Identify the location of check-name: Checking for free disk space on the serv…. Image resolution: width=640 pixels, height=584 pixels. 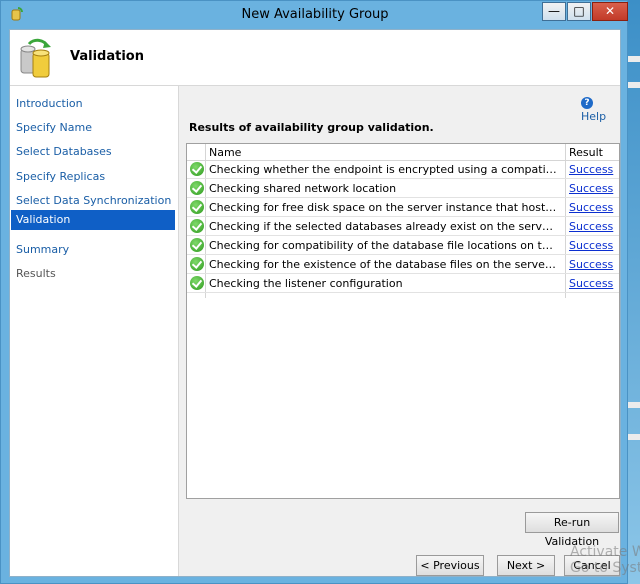
(384, 207).